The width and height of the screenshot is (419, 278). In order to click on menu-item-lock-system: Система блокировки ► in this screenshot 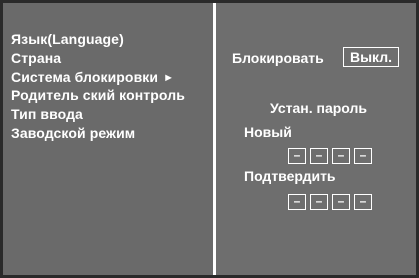, I will do `click(98, 77)`.